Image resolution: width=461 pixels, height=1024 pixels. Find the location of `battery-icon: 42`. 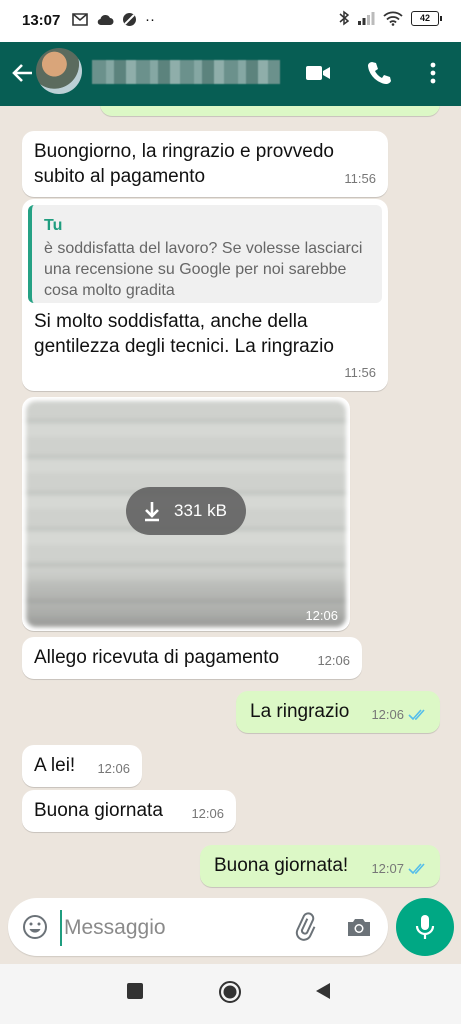

battery-icon: 42 is located at coordinates (426, 18).